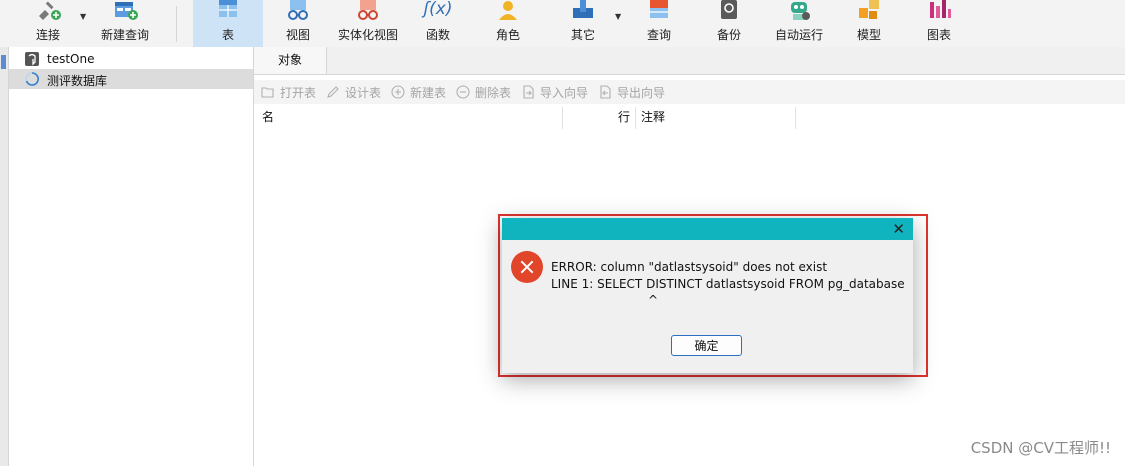 This screenshot has height=466, width=1125. Describe the element at coordinates (297, 35) in the screenshot. I see `view-label: 视图` at that location.